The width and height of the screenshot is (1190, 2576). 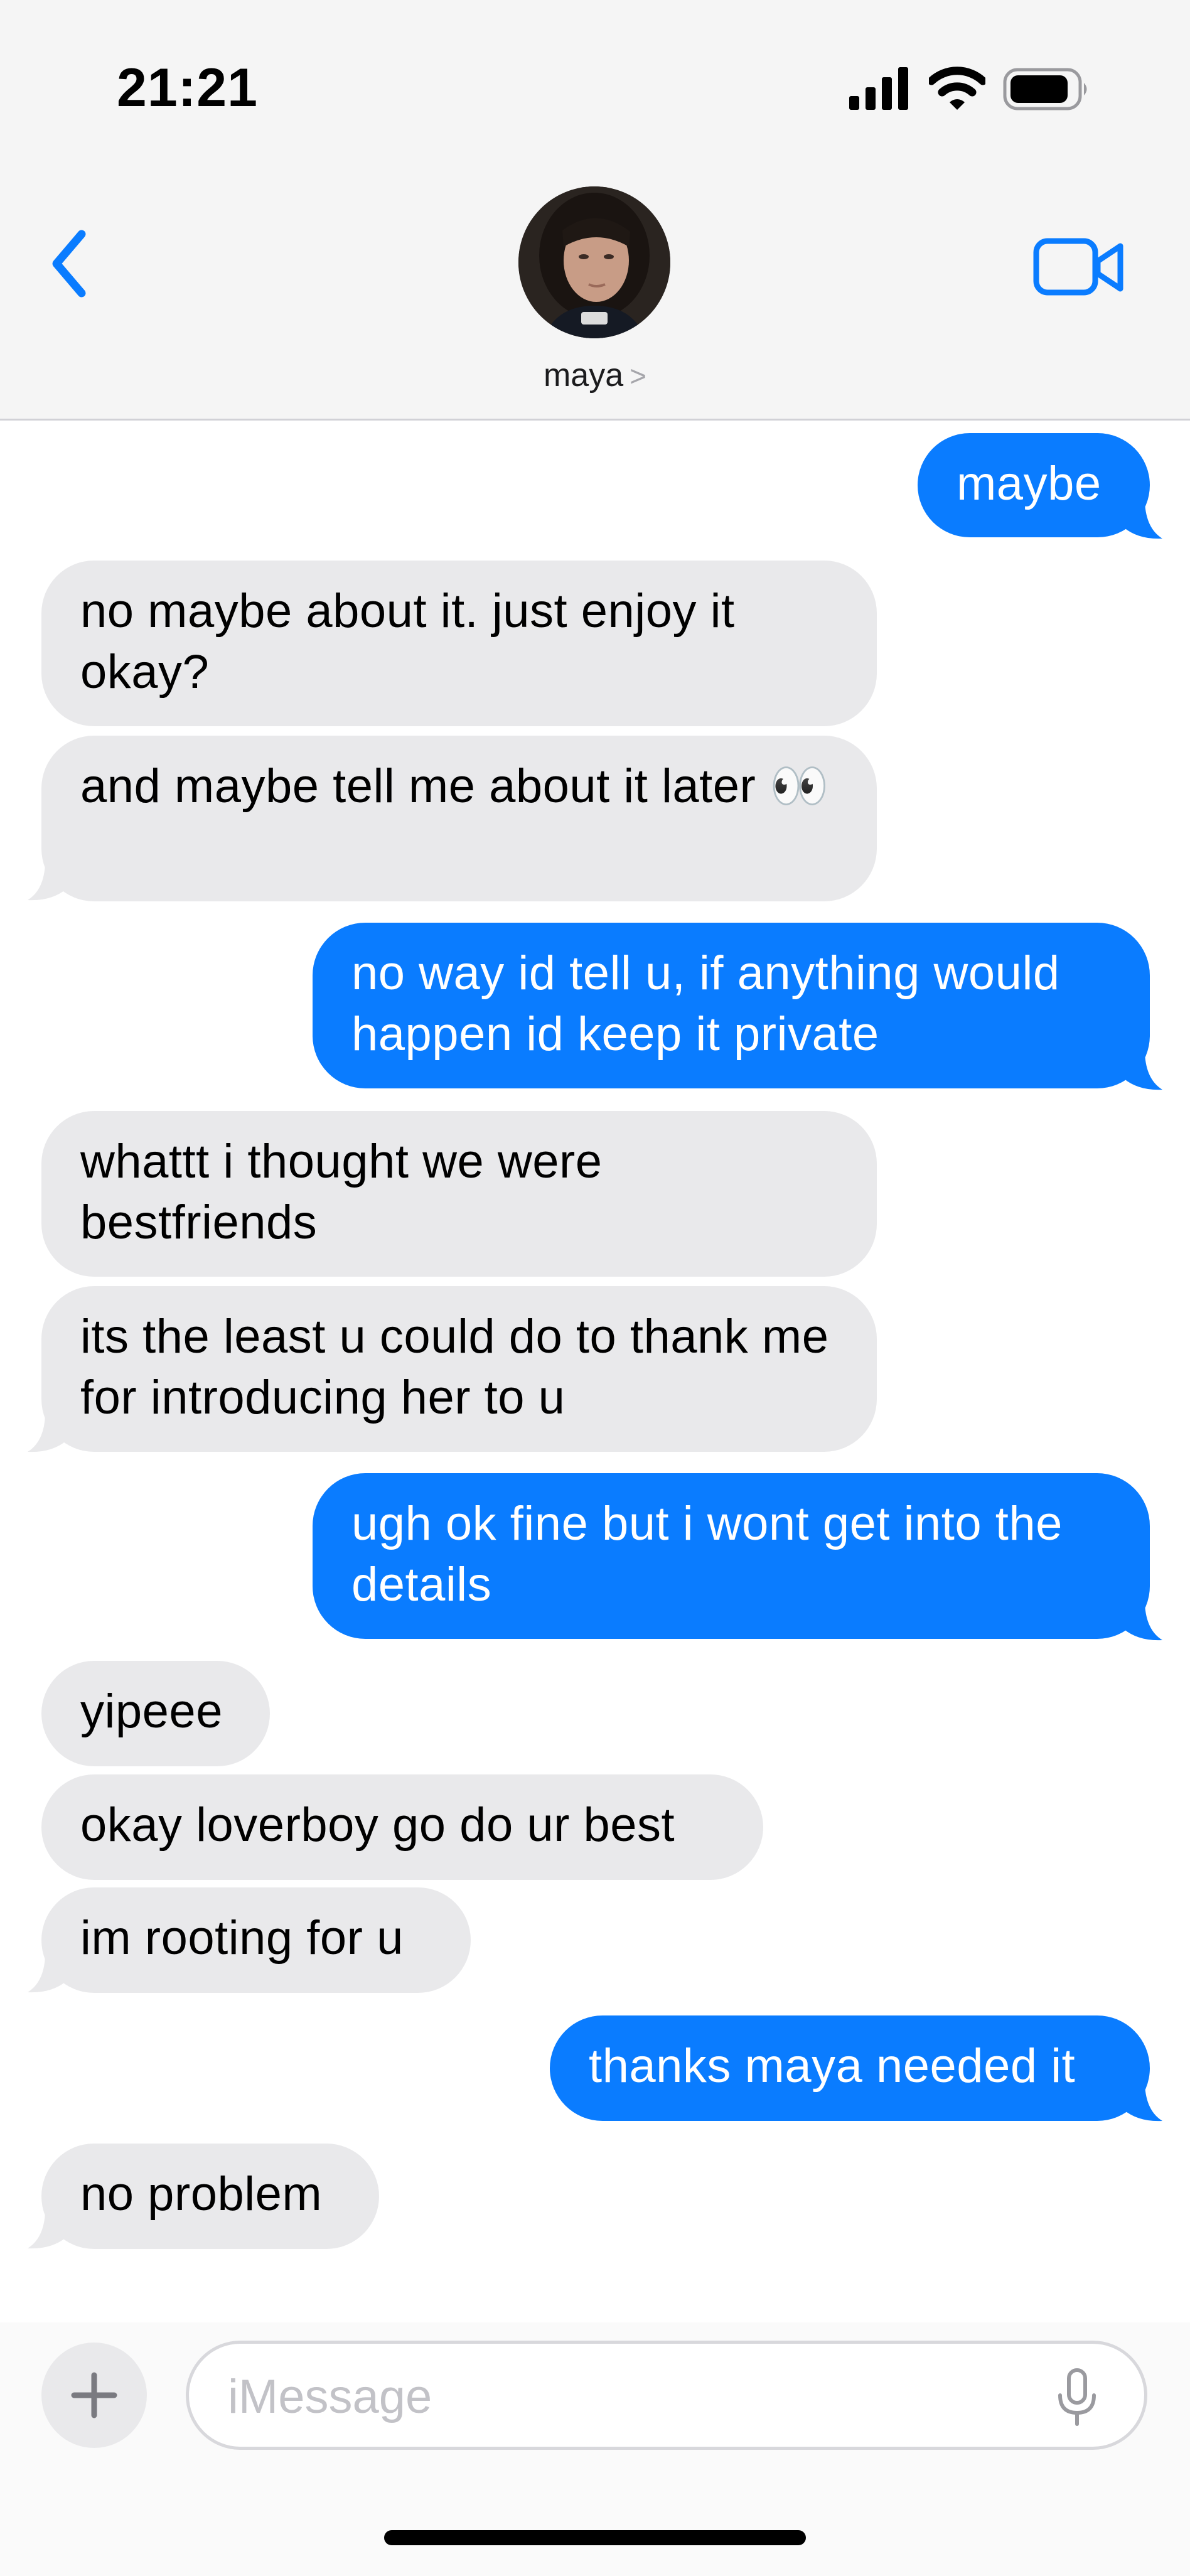 I want to click on battery-icon, so click(x=1045, y=89).